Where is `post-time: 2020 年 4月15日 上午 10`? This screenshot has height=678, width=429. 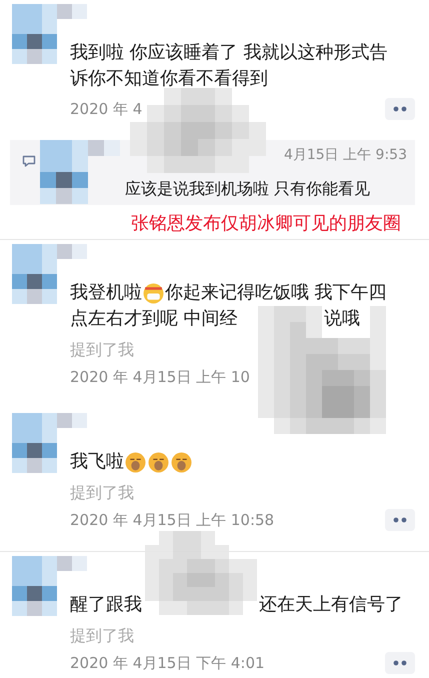
post-time: 2020 年 4月15日 上午 10 is located at coordinates (160, 377).